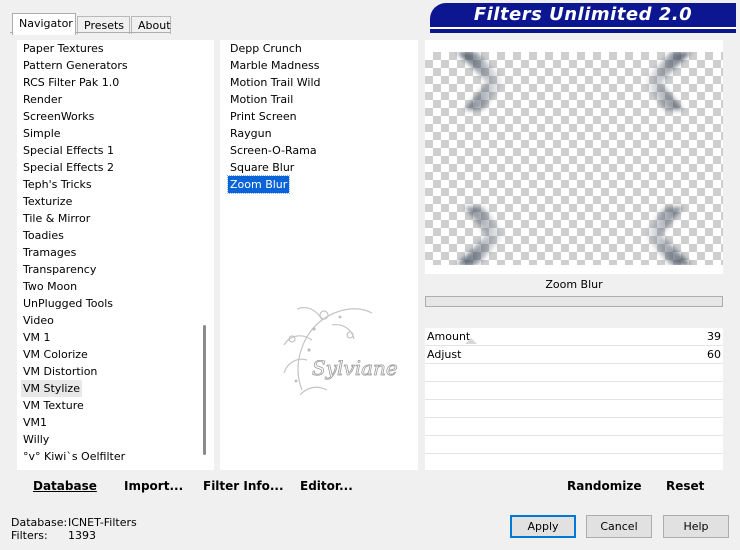 The width and height of the screenshot is (740, 550). Describe the element at coordinates (60, 371) in the screenshot. I see `category-list-item: VM Distortion` at that location.